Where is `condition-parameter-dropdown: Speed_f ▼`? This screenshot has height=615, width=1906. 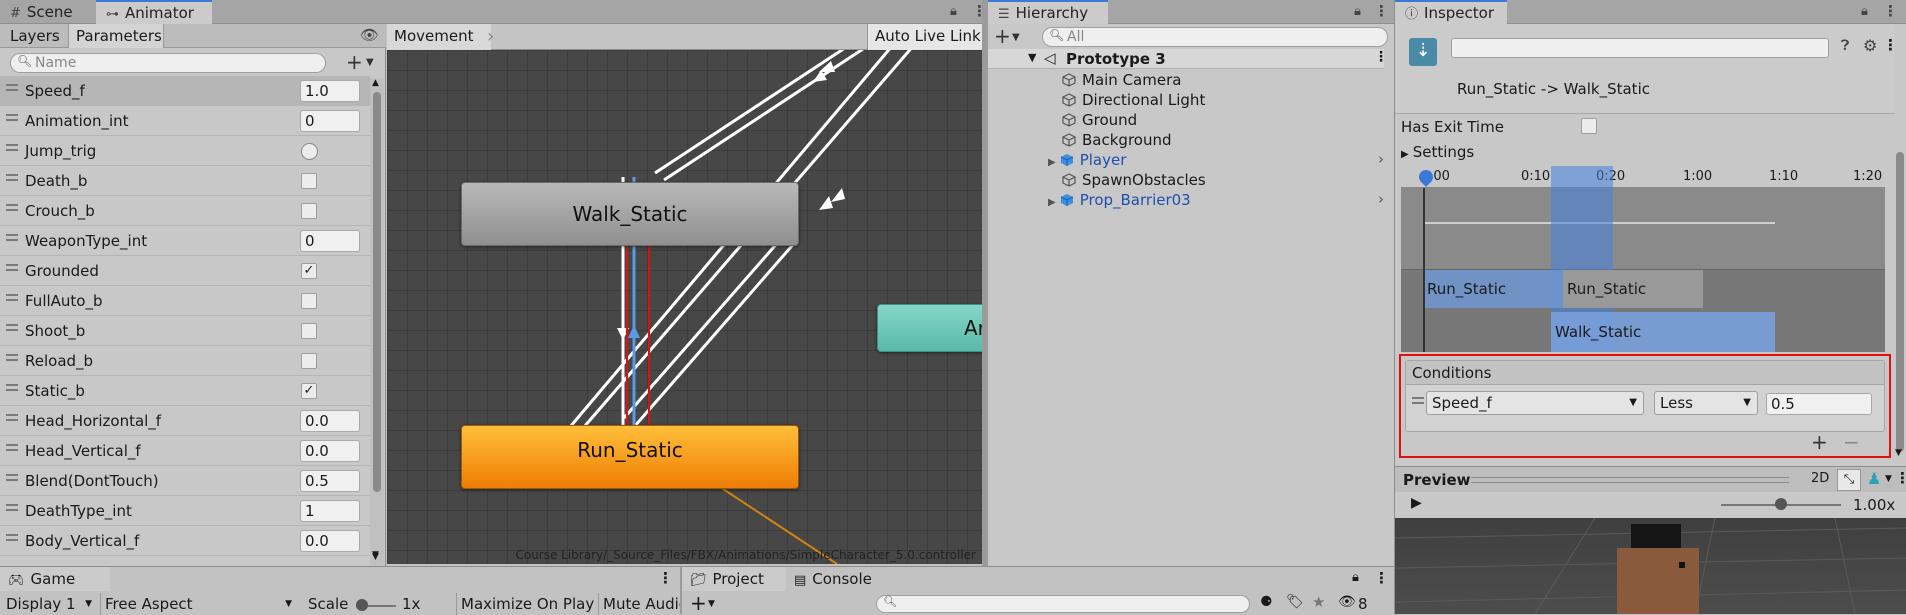 condition-parameter-dropdown: Speed_f ▼ is located at coordinates (1535, 403).